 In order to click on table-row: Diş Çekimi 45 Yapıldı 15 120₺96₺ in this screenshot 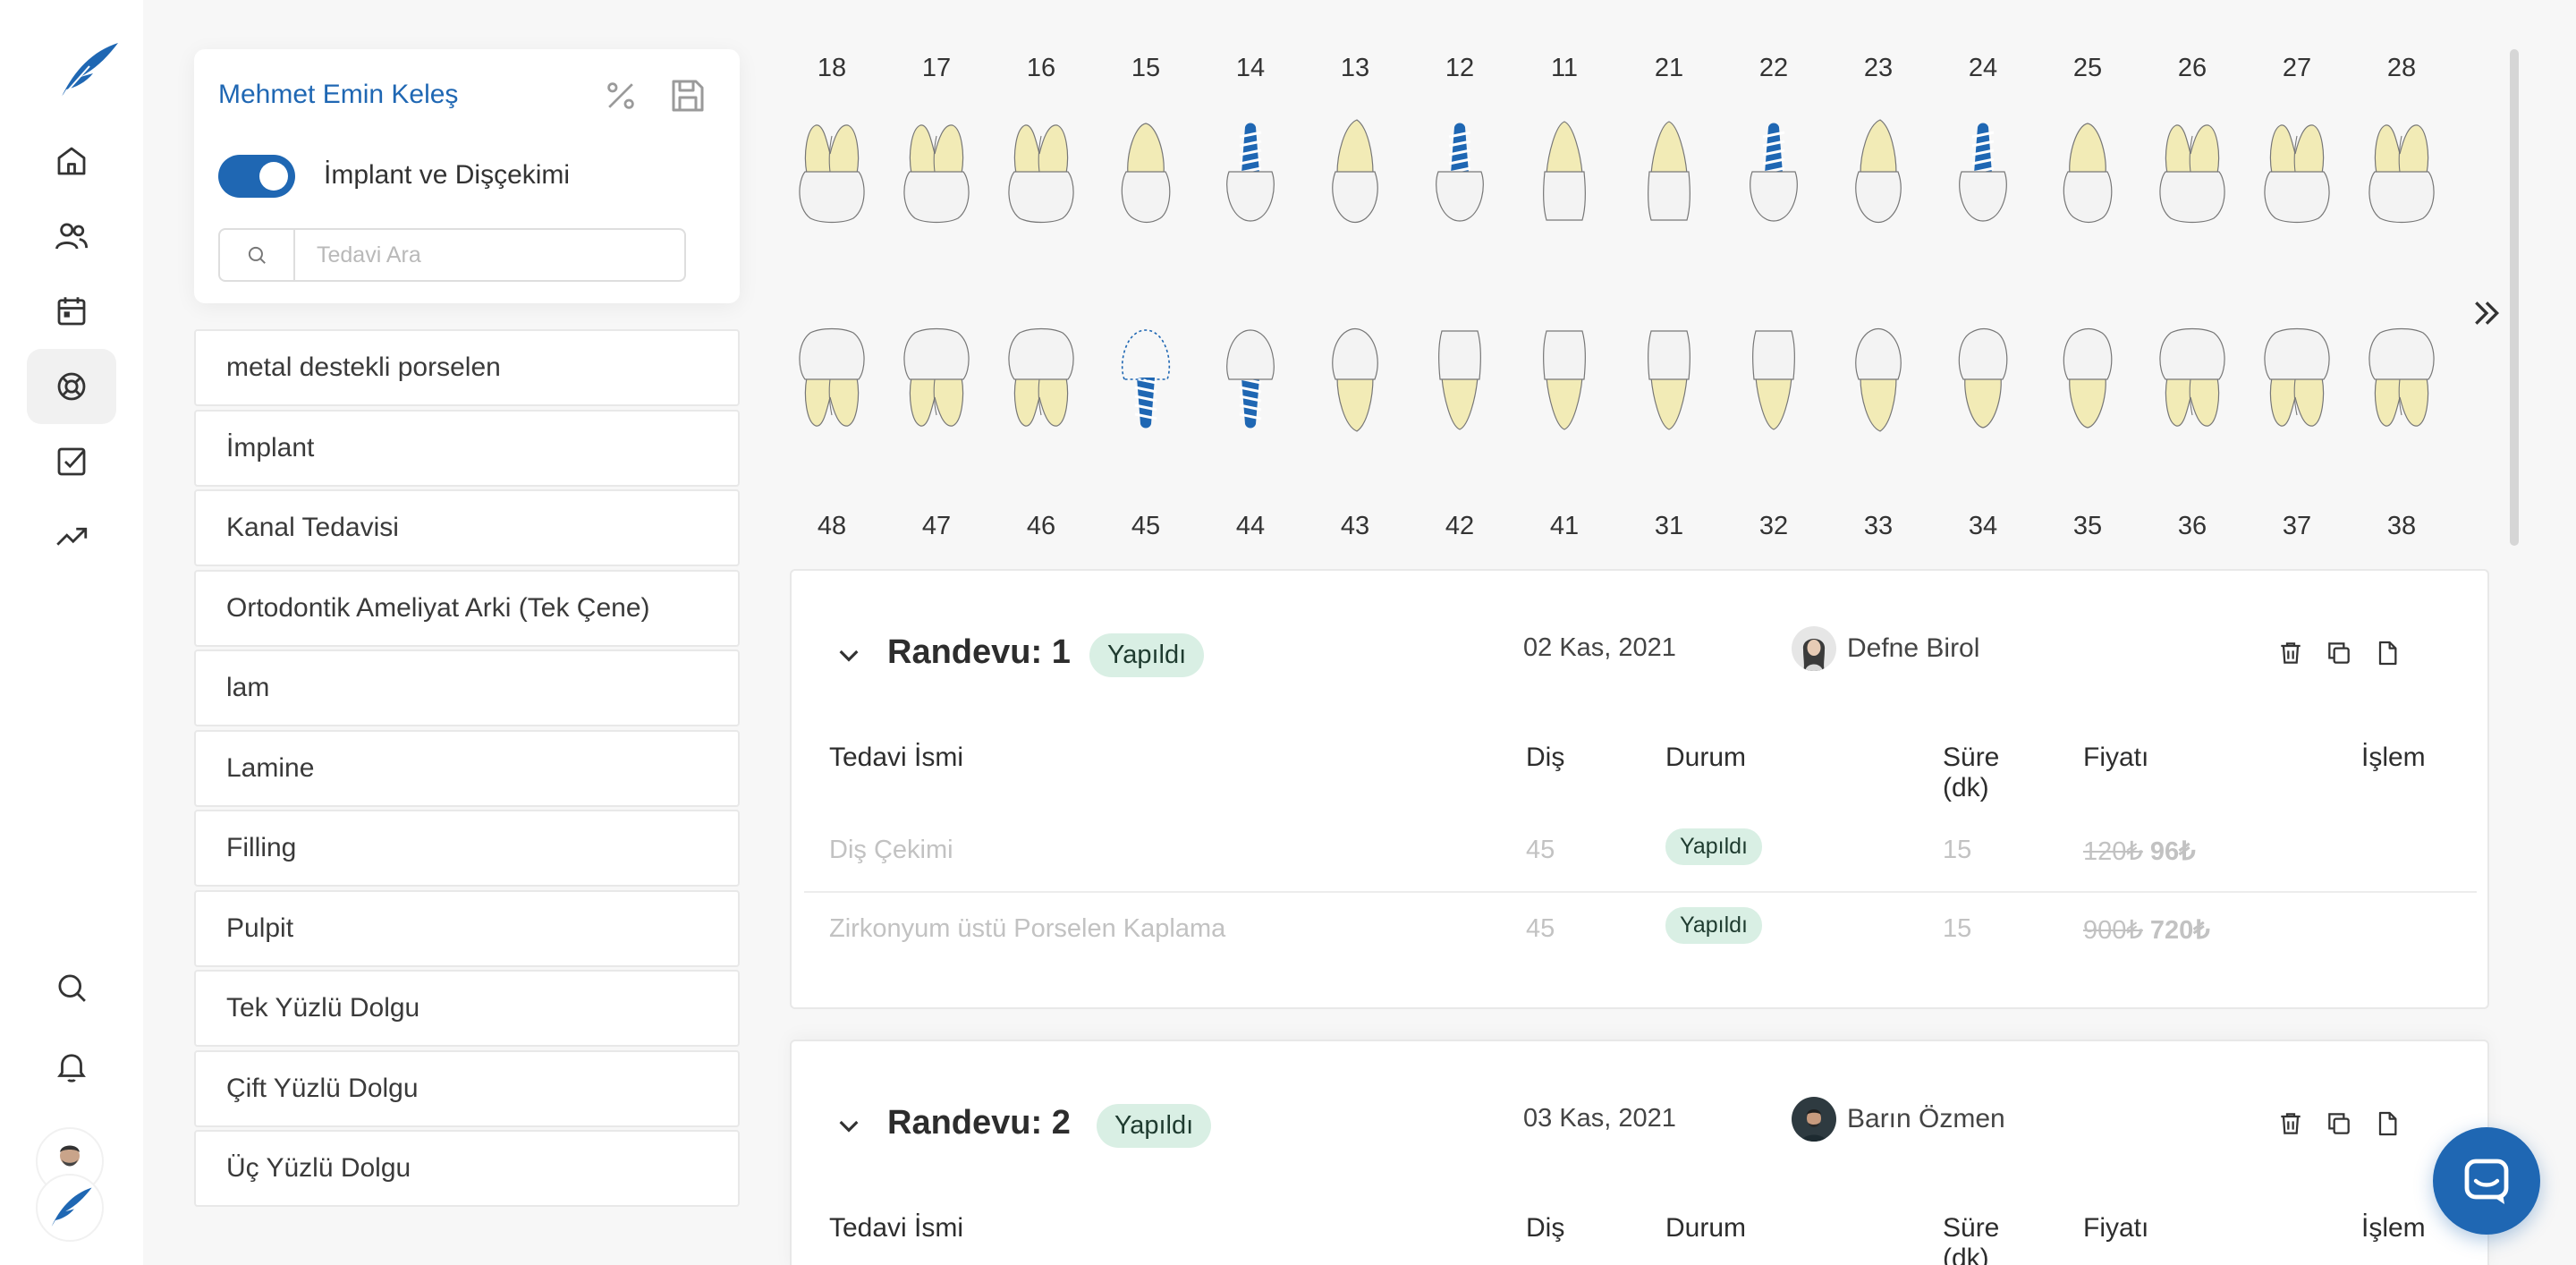, I will do `click(1640, 853)`.